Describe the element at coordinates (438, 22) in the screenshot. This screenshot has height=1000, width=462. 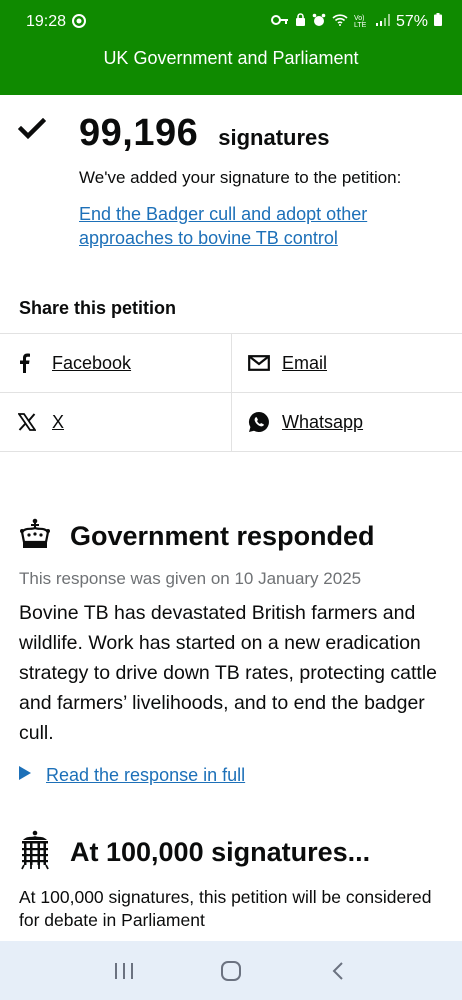
I see `battery-icon` at that location.